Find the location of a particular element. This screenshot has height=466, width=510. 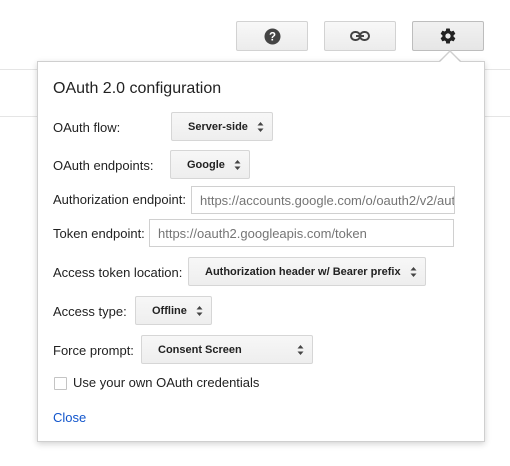

access-token-location-value: Authorization header w/ Bearer prefix is located at coordinates (303, 271).